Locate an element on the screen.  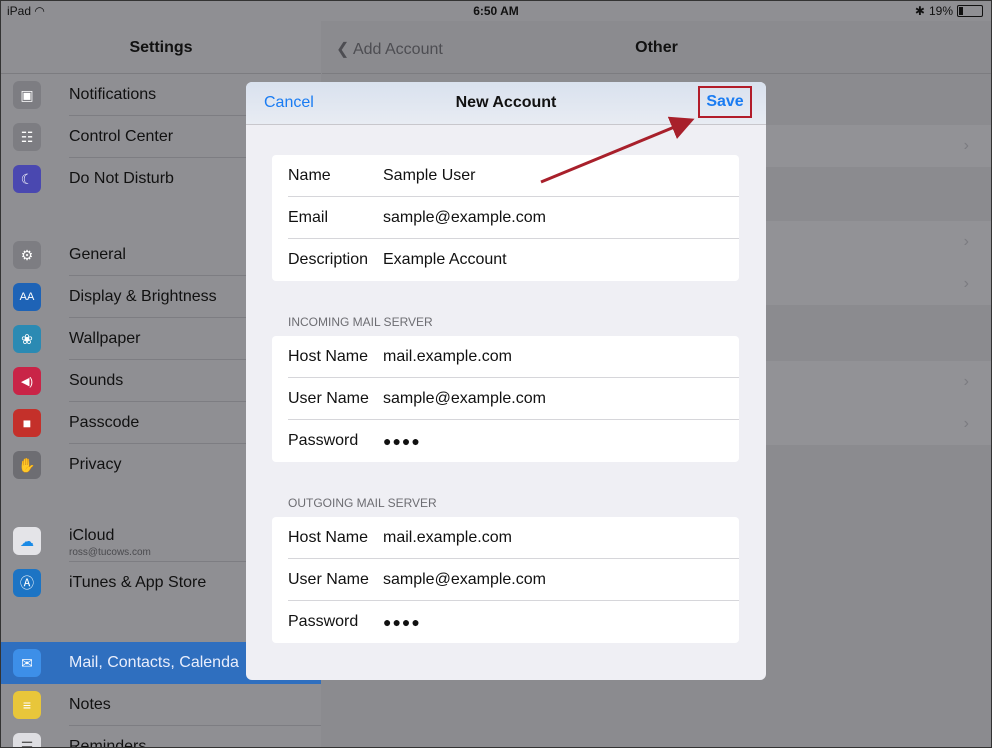
mail-icon: ✉ is located at coordinates (27, 663).